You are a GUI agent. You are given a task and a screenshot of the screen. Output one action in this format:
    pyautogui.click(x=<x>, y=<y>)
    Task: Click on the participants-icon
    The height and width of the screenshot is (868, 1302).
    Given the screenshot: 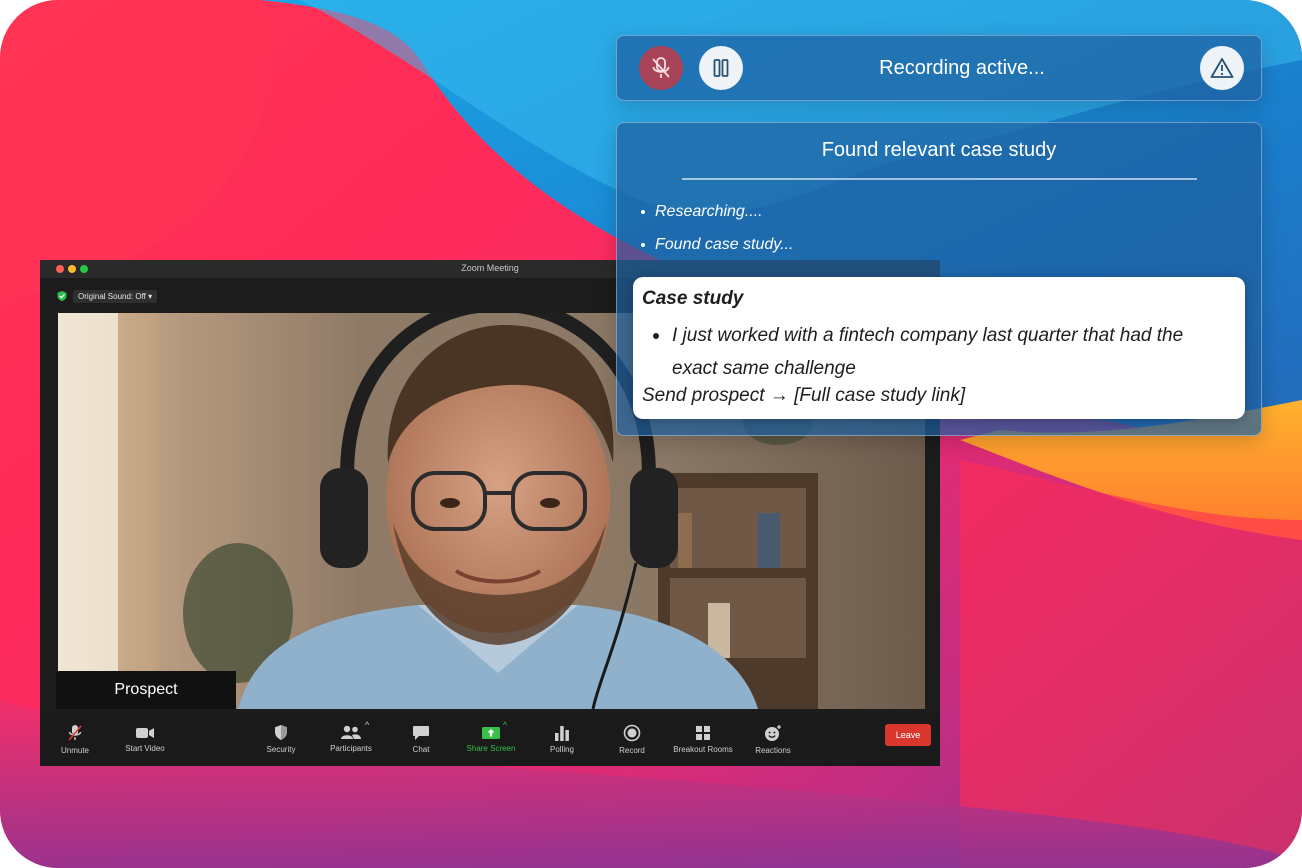 What is the action you would take?
    pyautogui.click(x=351, y=732)
    